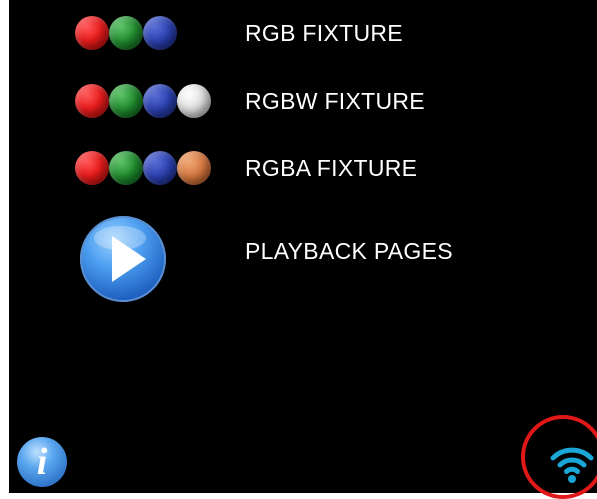 This screenshot has width=597, height=499. I want to click on amber-dot-icon, so click(194, 168).